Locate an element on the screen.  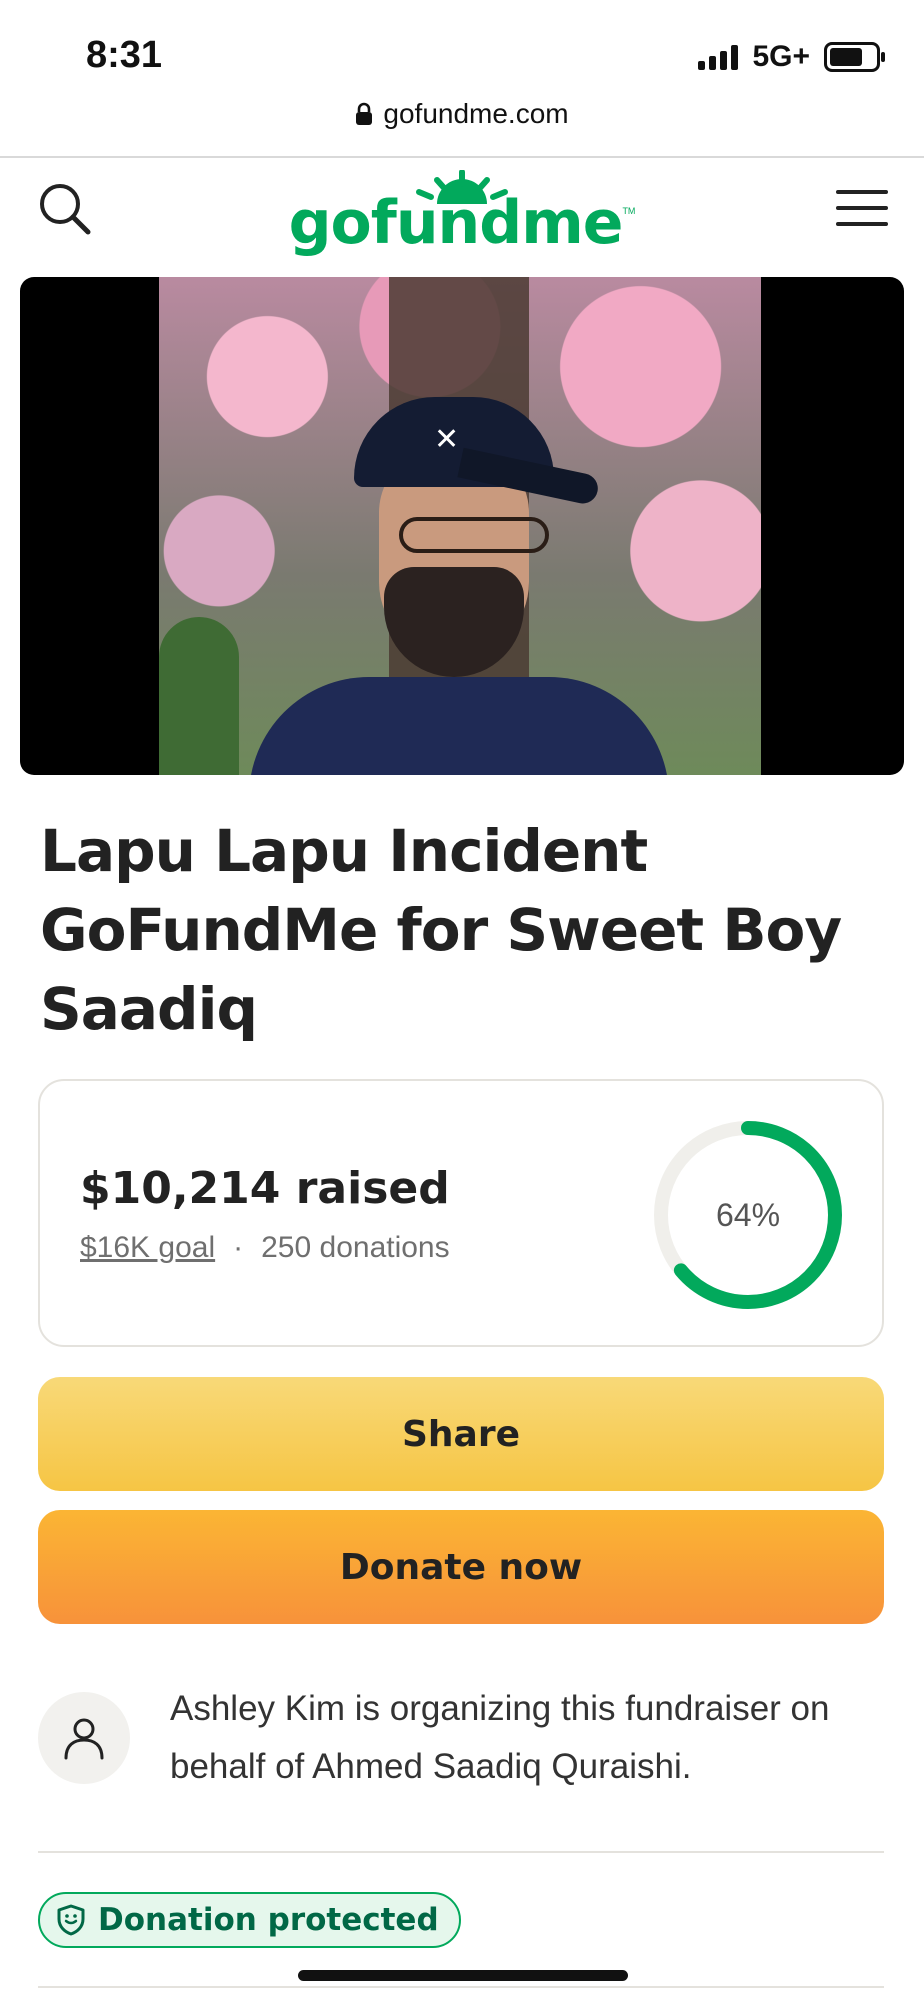
donation-protected-badge: Donation protected is located at coordinates (249, 1920).